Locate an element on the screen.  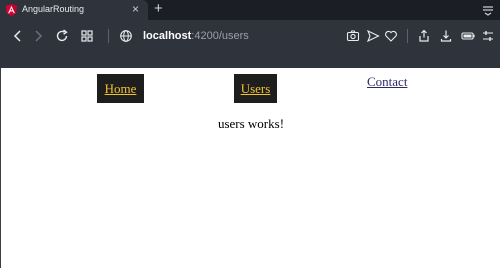
download-icon is located at coordinates (446, 36).